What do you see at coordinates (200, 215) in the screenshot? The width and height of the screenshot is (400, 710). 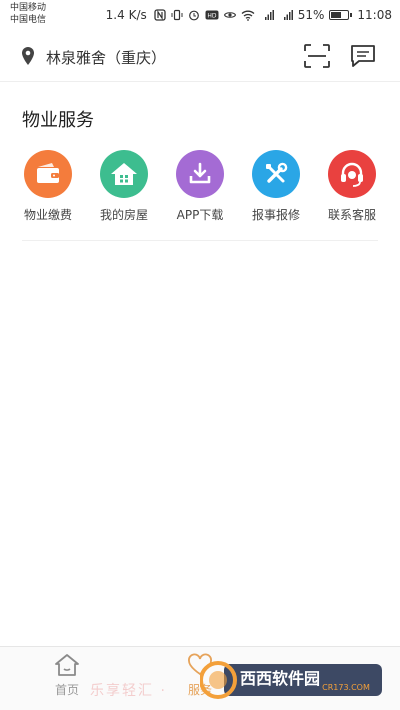 I see `service-label: APP下载` at bounding box center [200, 215].